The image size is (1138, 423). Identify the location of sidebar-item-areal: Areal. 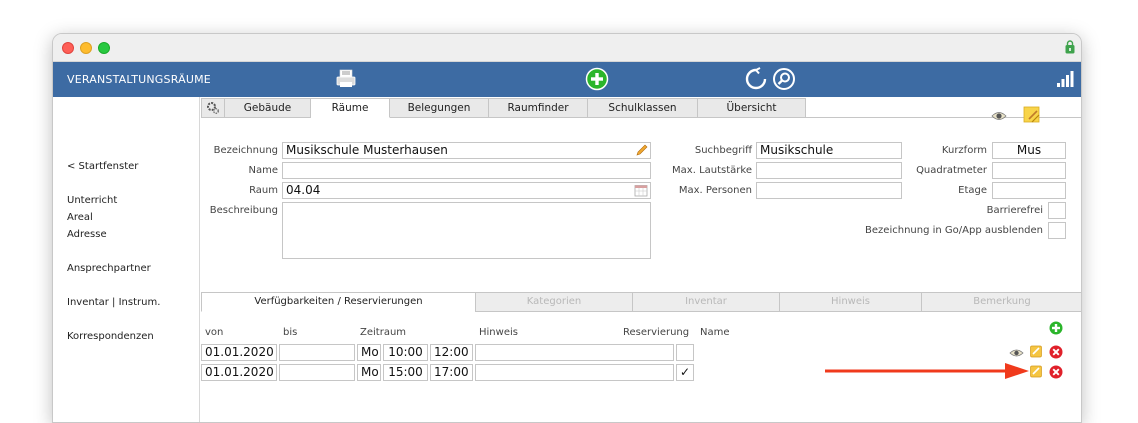
(80, 217).